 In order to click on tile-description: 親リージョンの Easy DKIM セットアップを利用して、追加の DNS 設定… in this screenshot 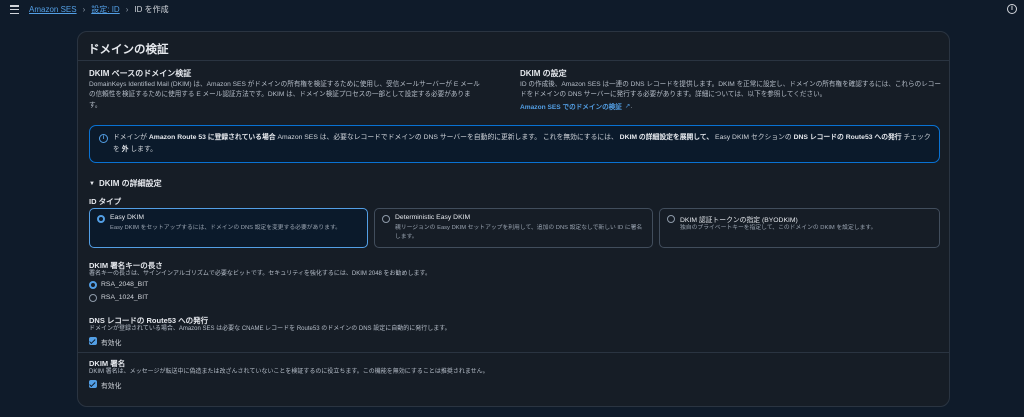, I will do `click(519, 232)`.